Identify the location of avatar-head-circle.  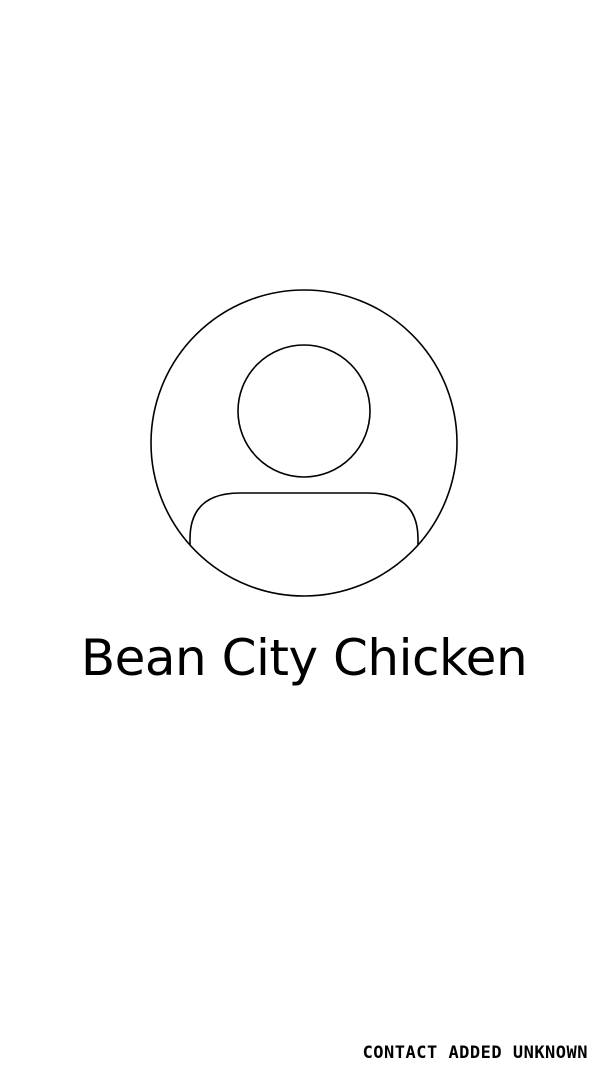
(304, 411).